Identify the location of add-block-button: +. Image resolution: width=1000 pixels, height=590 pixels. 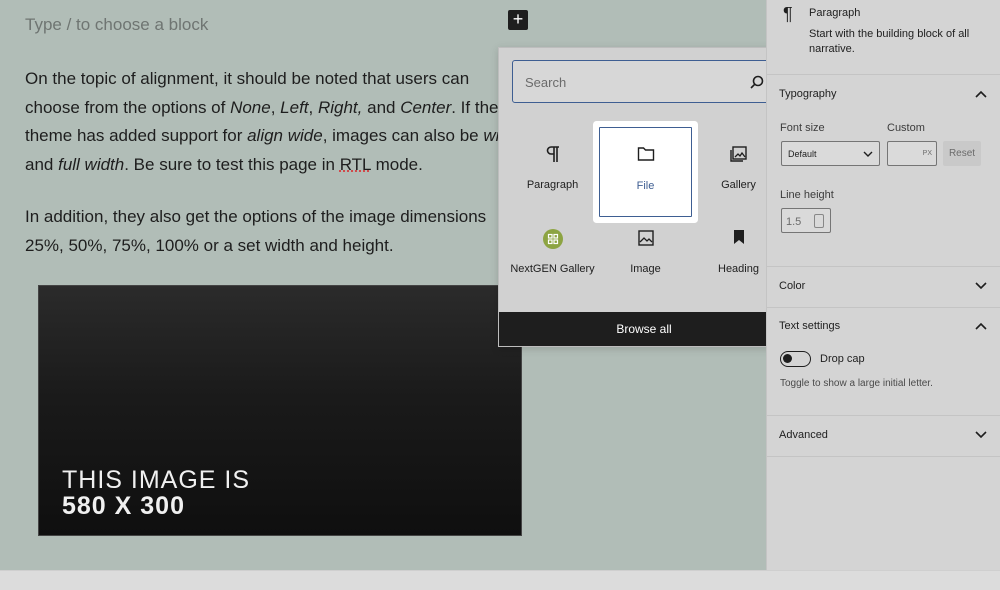
(518, 20).